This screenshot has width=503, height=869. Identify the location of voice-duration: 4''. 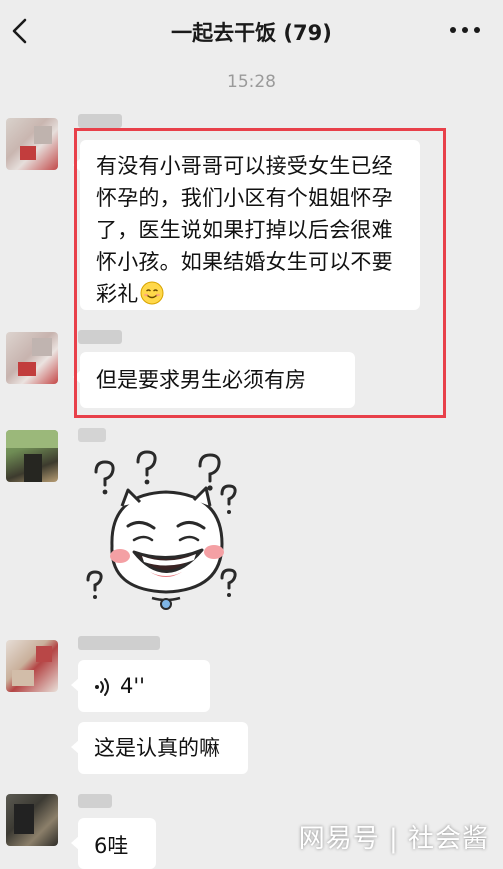
(132, 686).